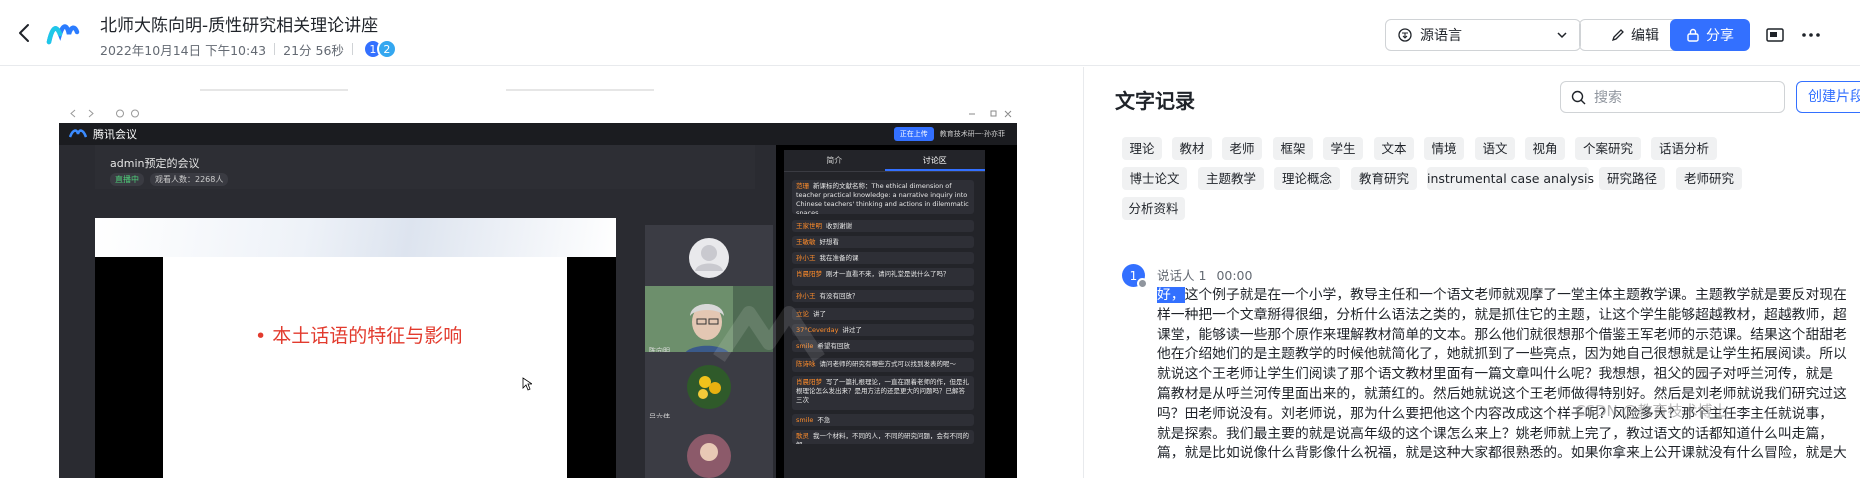 This screenshot has width=1860, height=478. What do you see at coordinates (1710, 35) in the screenshot?
I see `share-button: 分享` at bounding box center [1710, 35].